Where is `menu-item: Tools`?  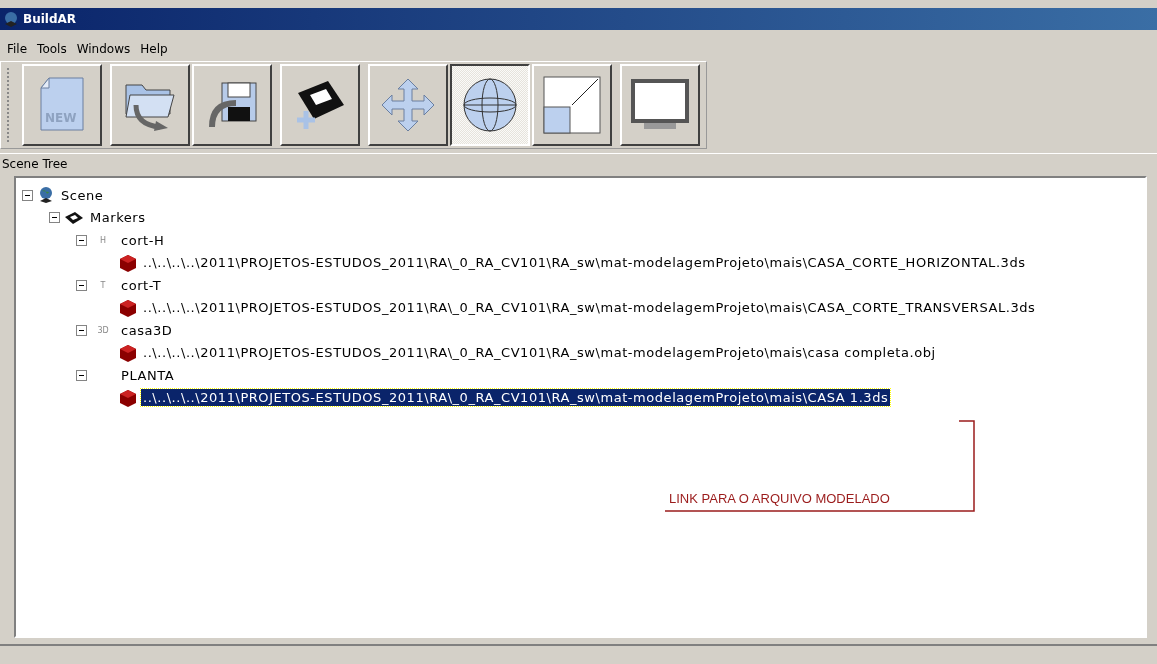 menu-item: Tools is located at coordinates (52, 49).